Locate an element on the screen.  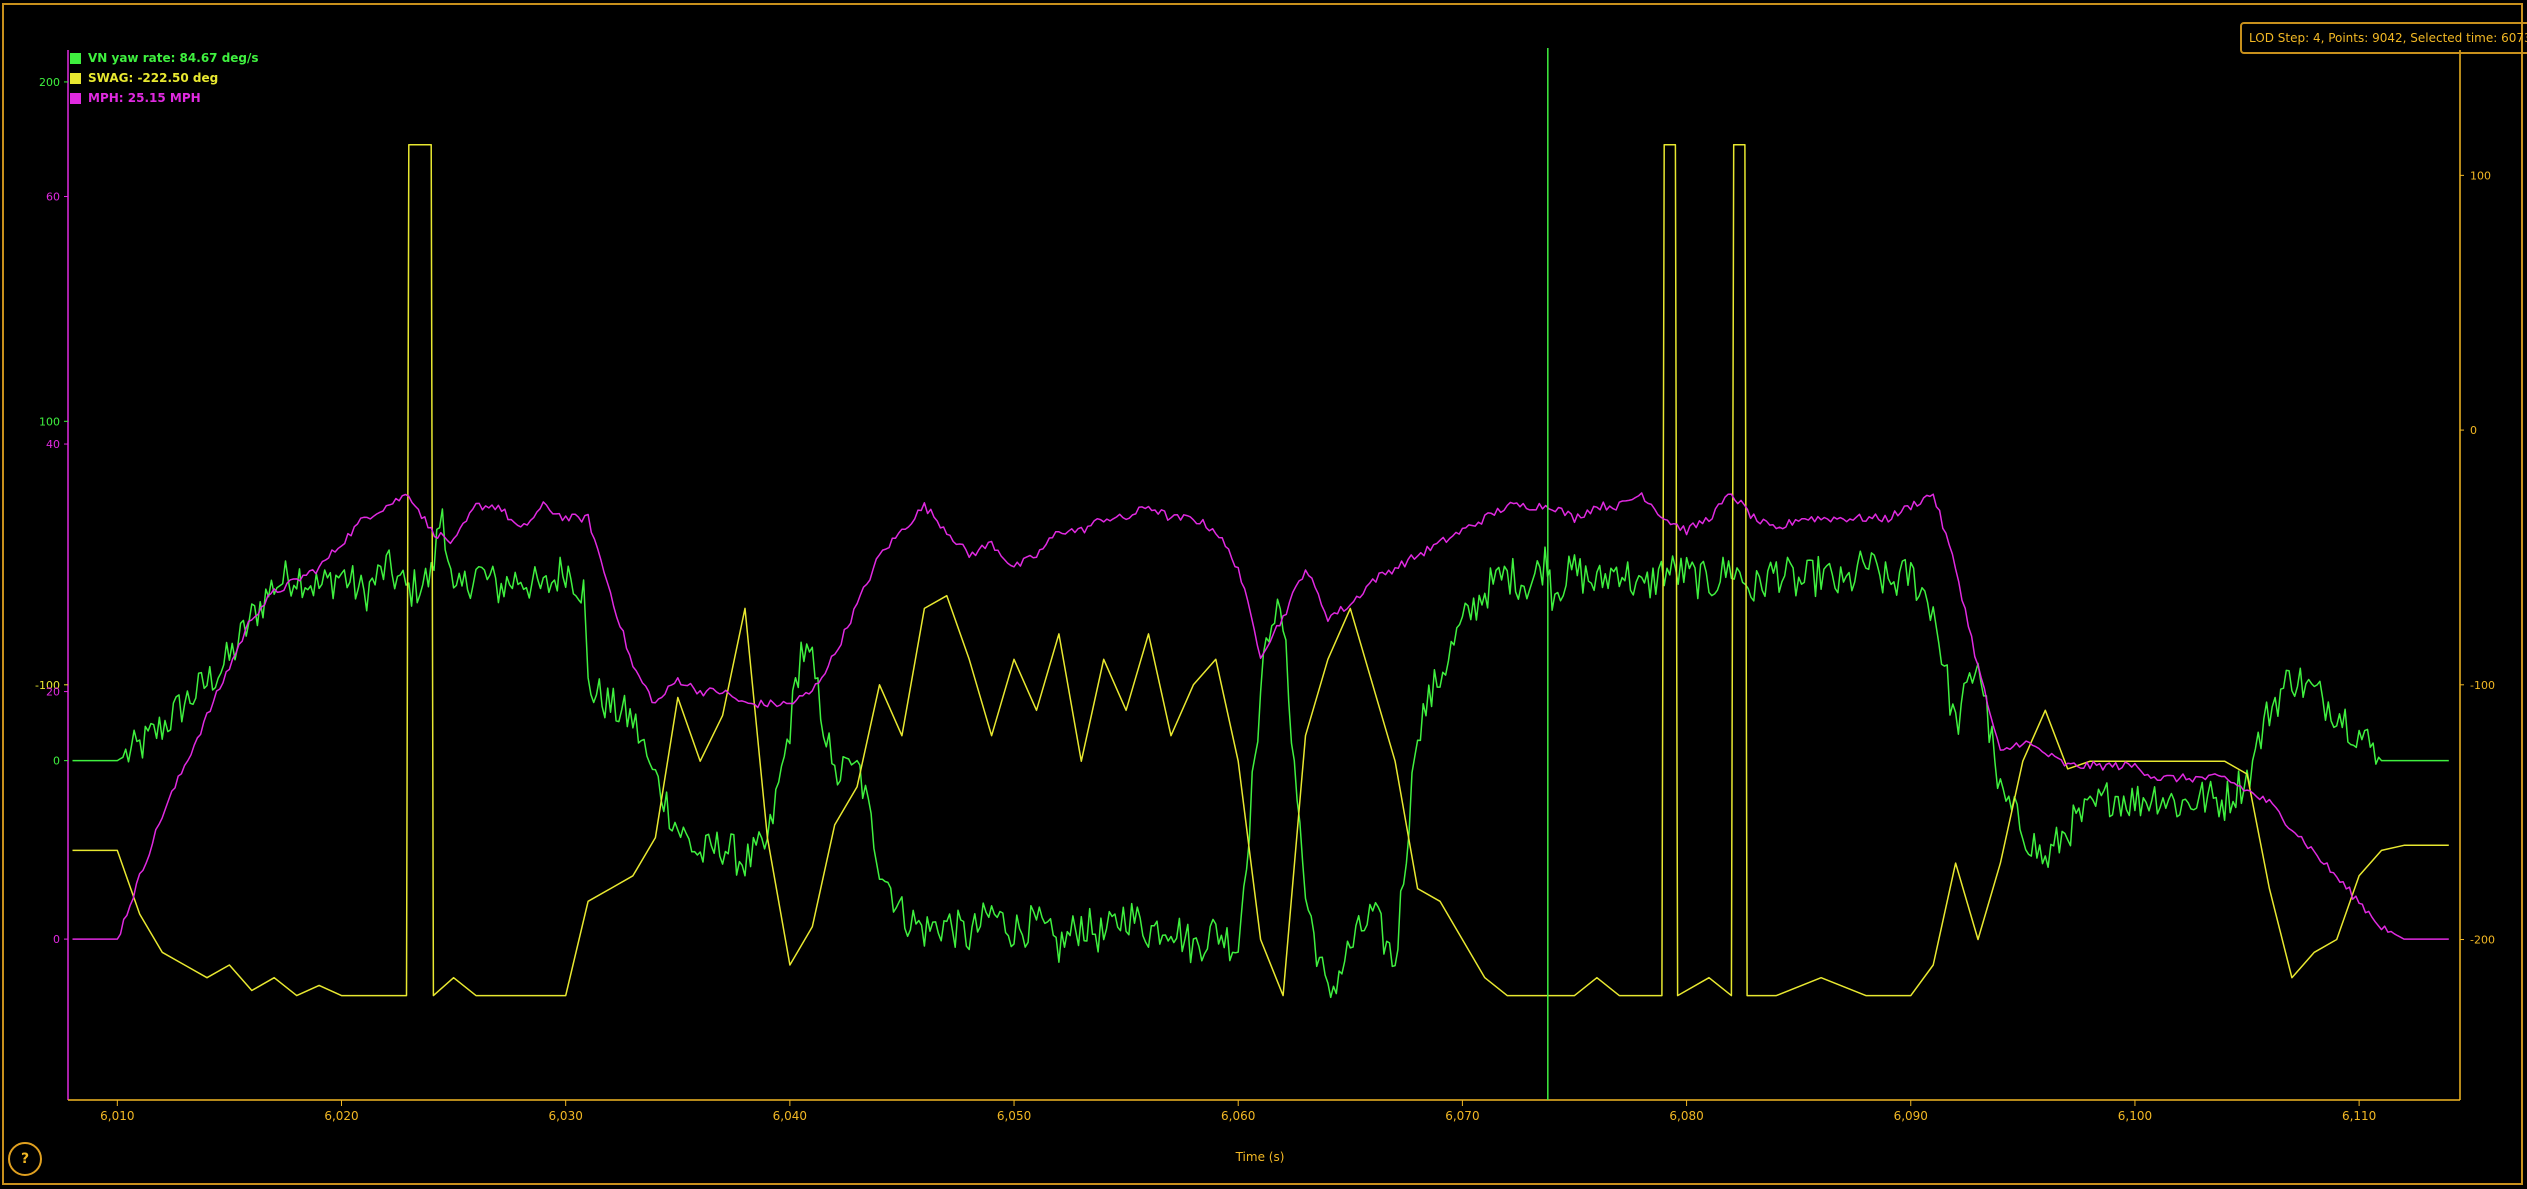
left-green-tick-label: 200 is located at coordinates (49, 82).